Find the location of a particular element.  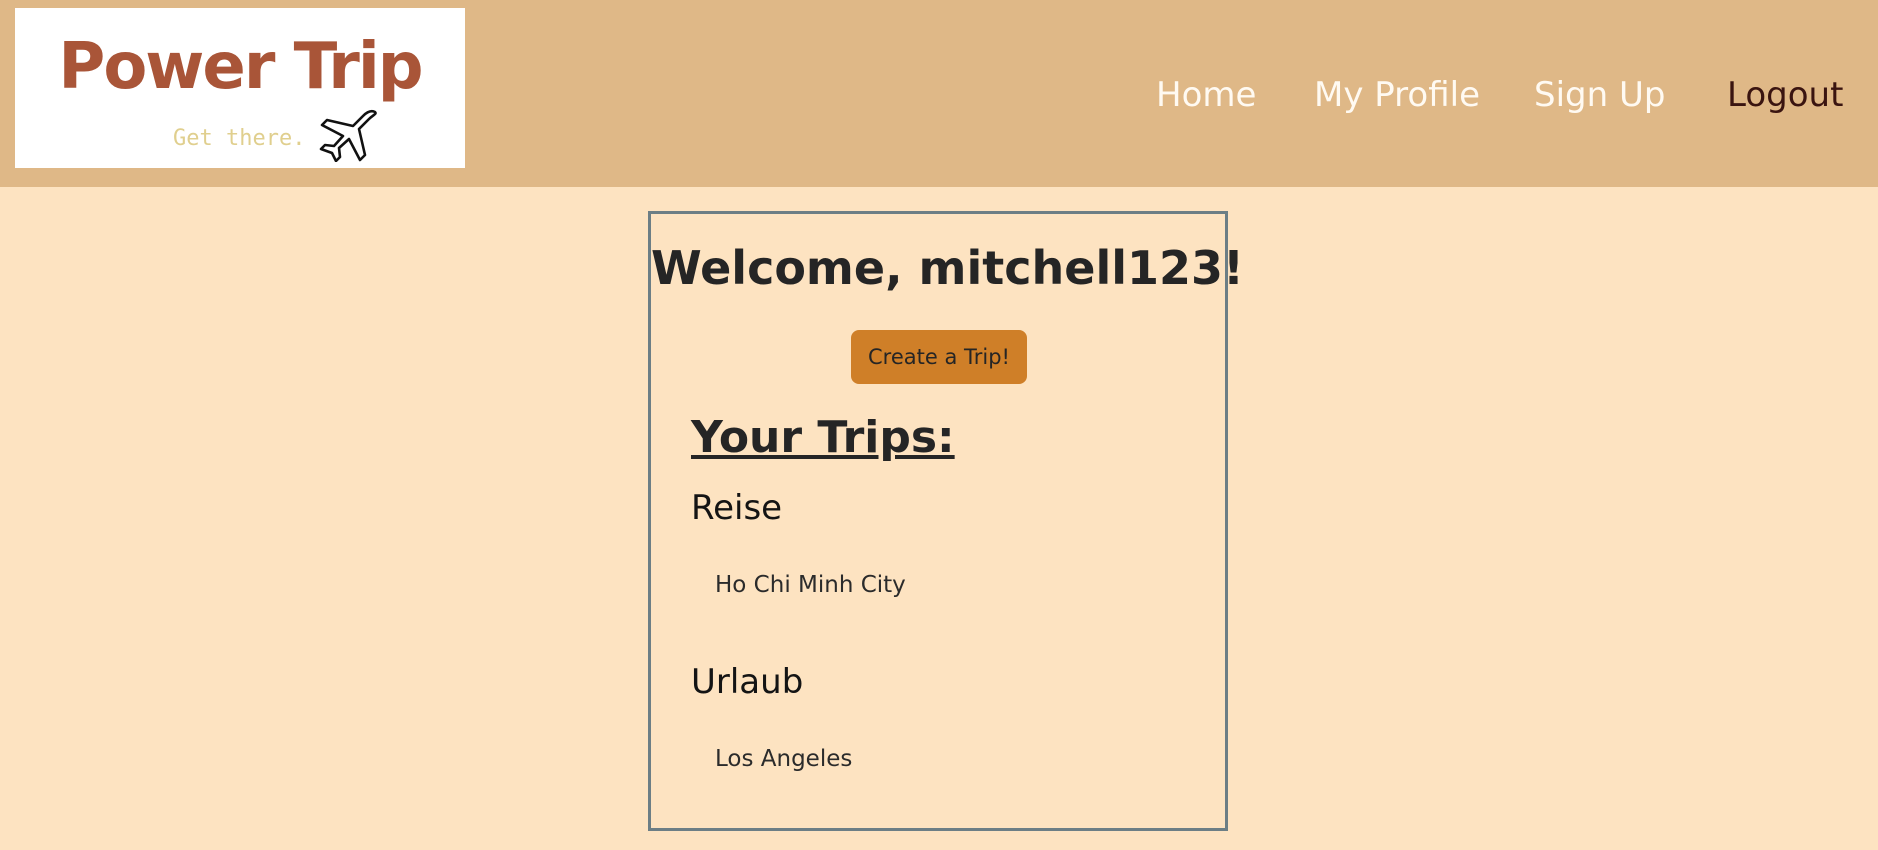

welcome-heading: Welcome, mitchell123! is located at coordinates (947, 268).